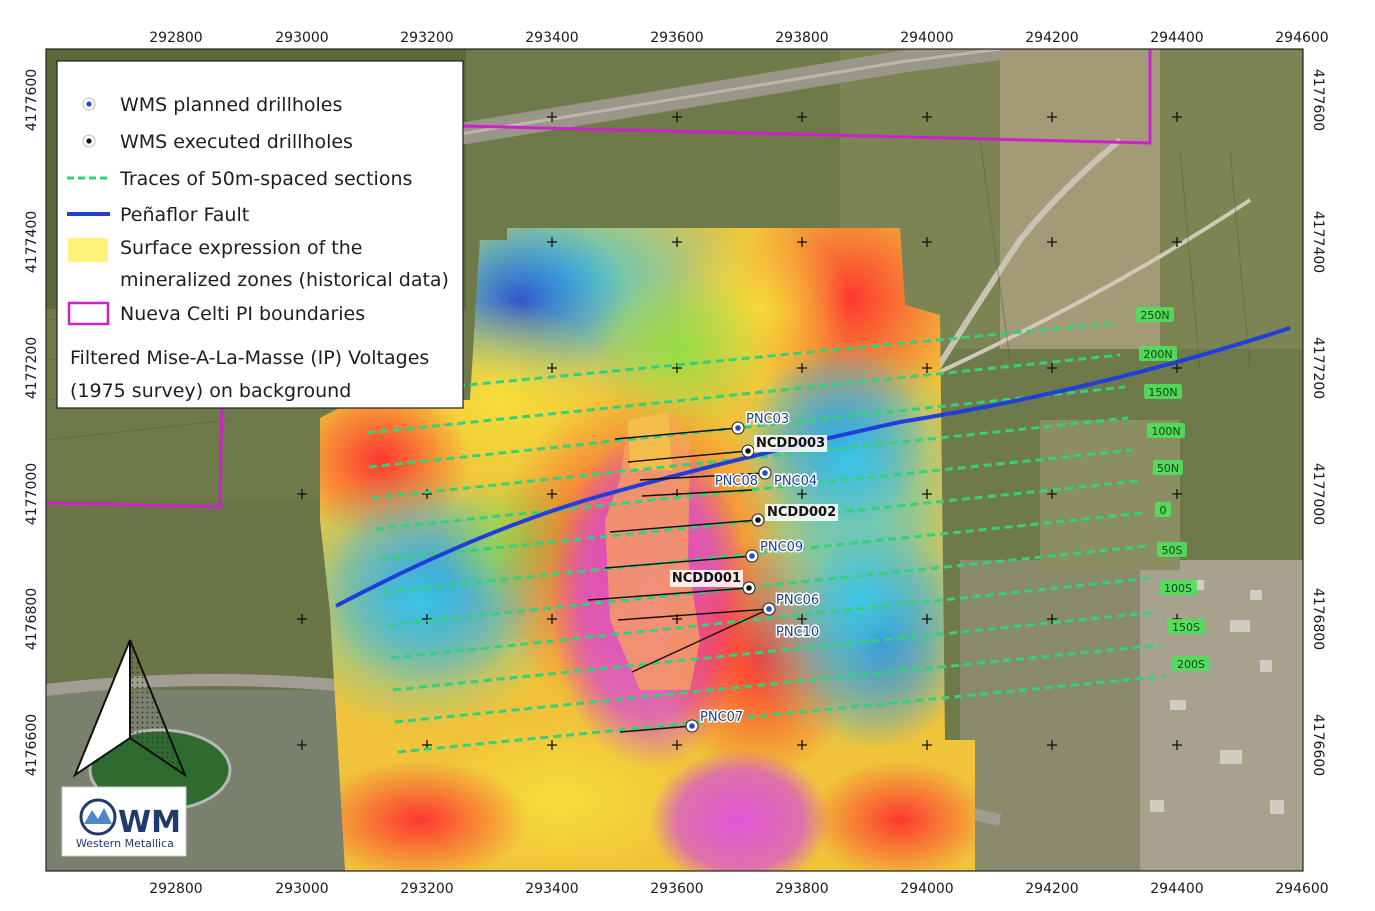  Describe the element at coordinates (249, 358) in the screenshot. I see `legend-note-line-1: Filtered Mise-A-La-Masse (IP) Voltages` at that location.